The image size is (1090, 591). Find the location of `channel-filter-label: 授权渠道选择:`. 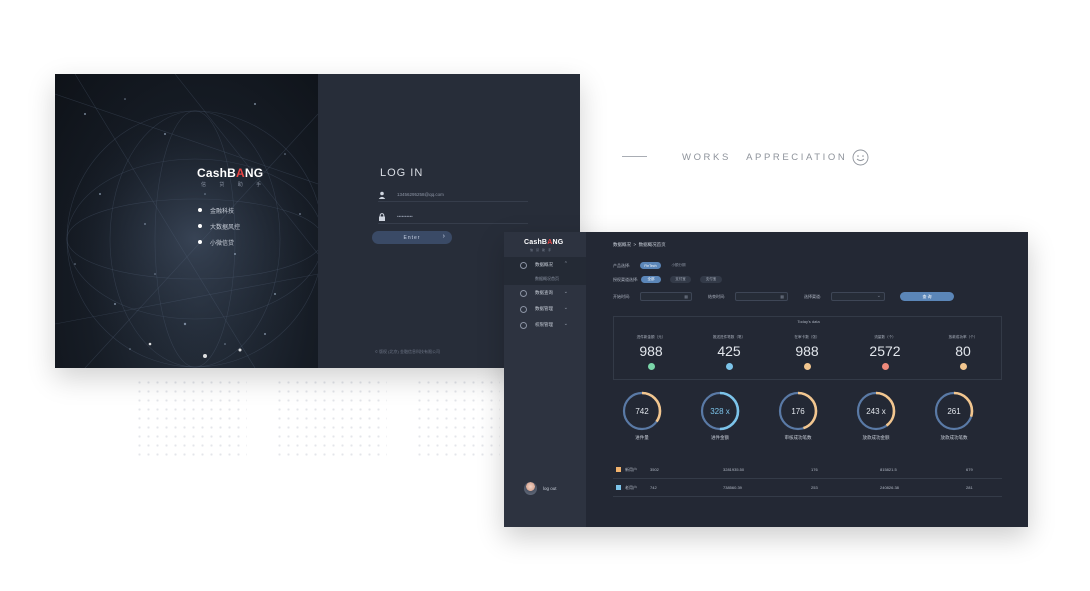

channel-filter-label: 授权渠道选择: is located at coordinates (626, 279).